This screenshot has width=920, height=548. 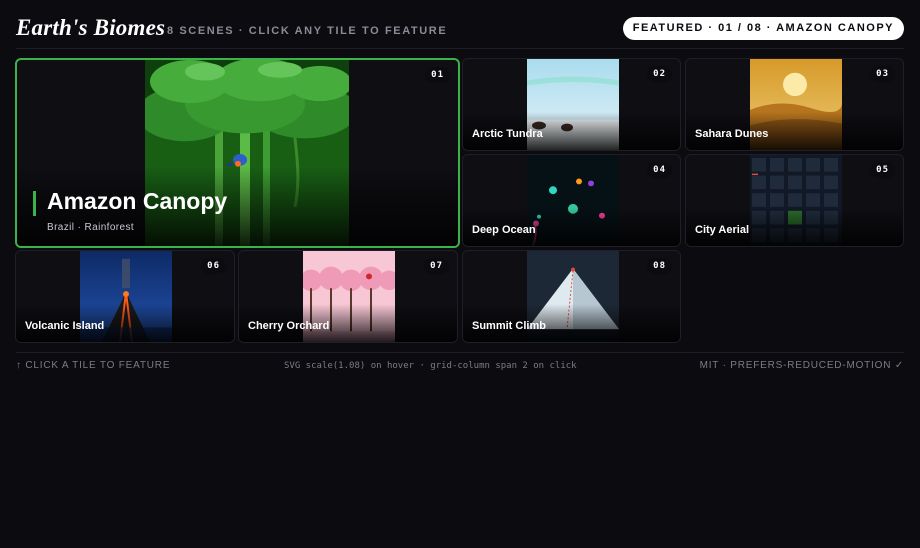 What do you see at coordinates (460, 48) in the screenshot?
I see `header-divider` at bounding box center [460, 48].